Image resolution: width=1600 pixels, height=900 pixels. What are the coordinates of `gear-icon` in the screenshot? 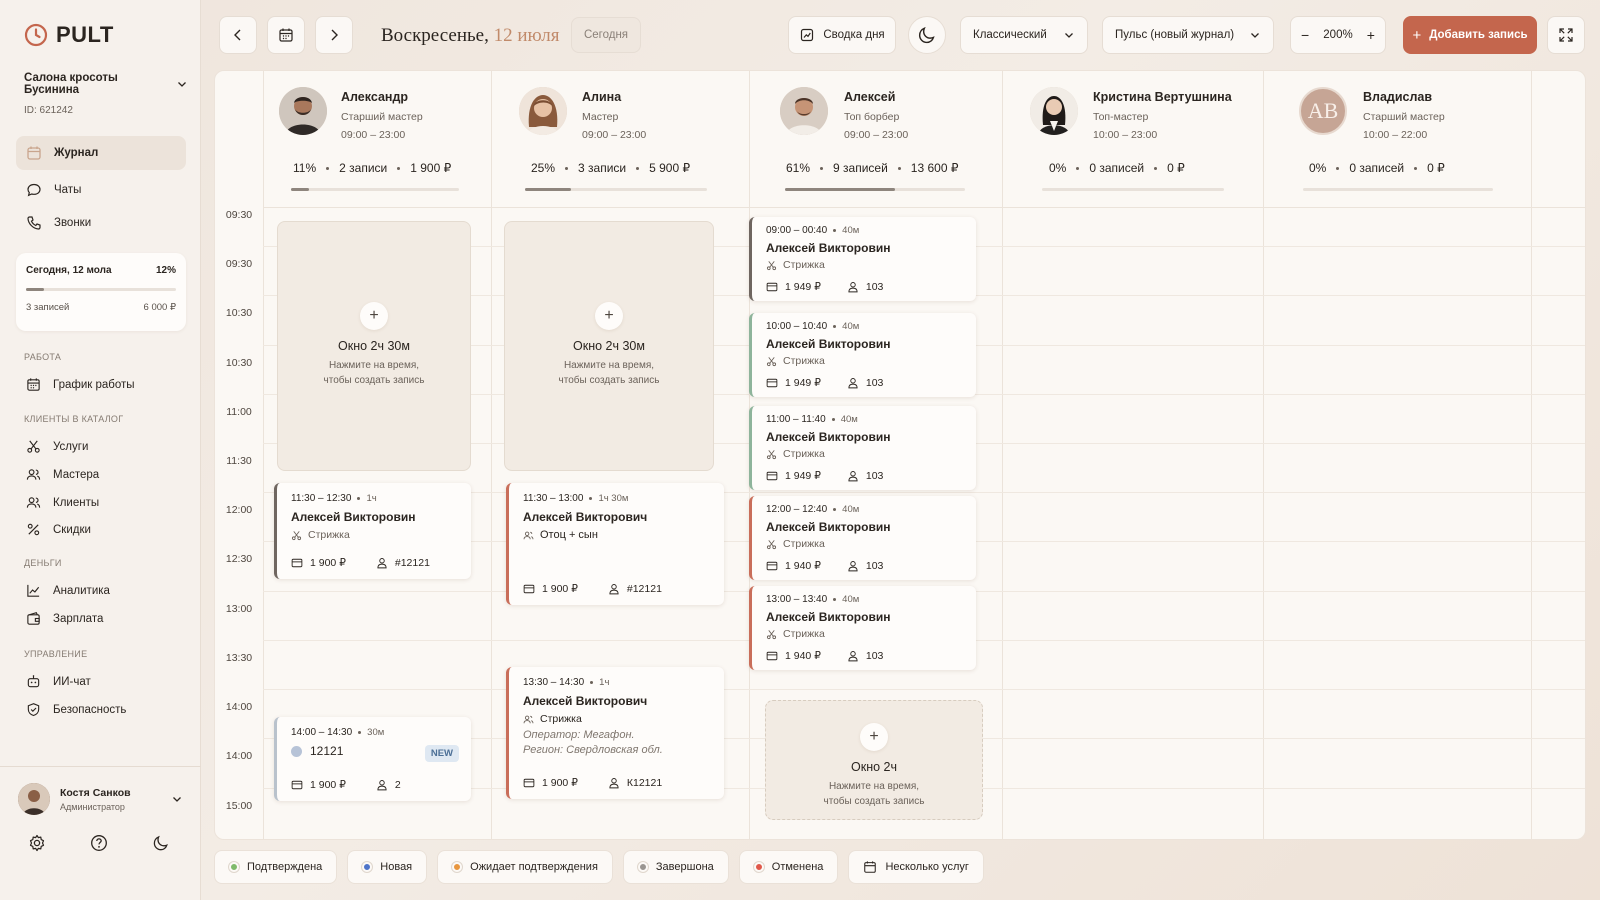 It's located at (37, 843).